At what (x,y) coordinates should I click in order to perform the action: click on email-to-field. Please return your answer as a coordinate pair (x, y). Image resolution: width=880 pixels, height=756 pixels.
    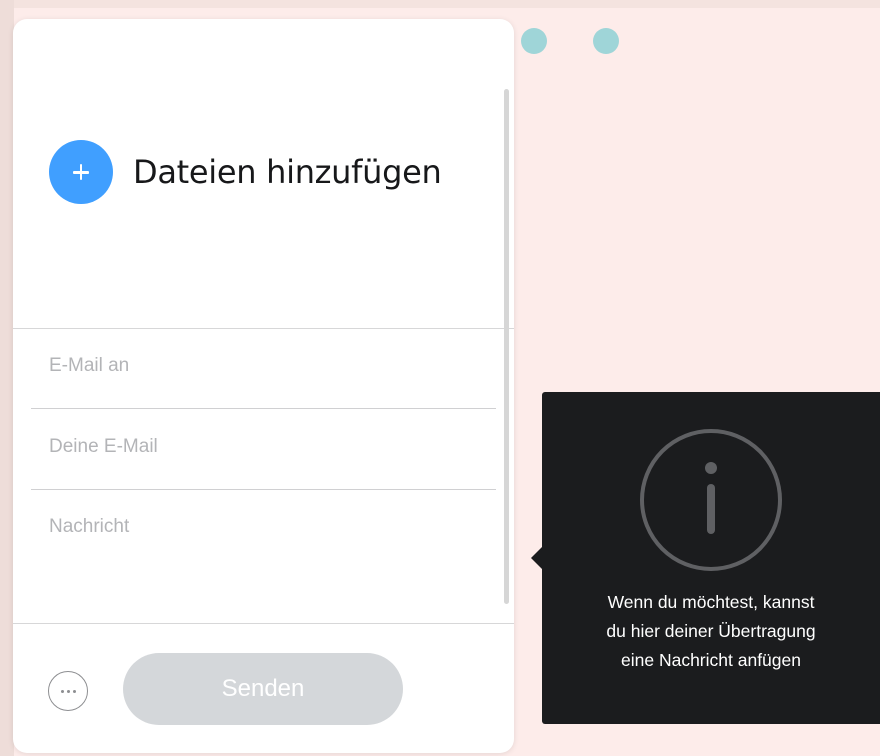
    Looking at the image, I should click on (259, 366).